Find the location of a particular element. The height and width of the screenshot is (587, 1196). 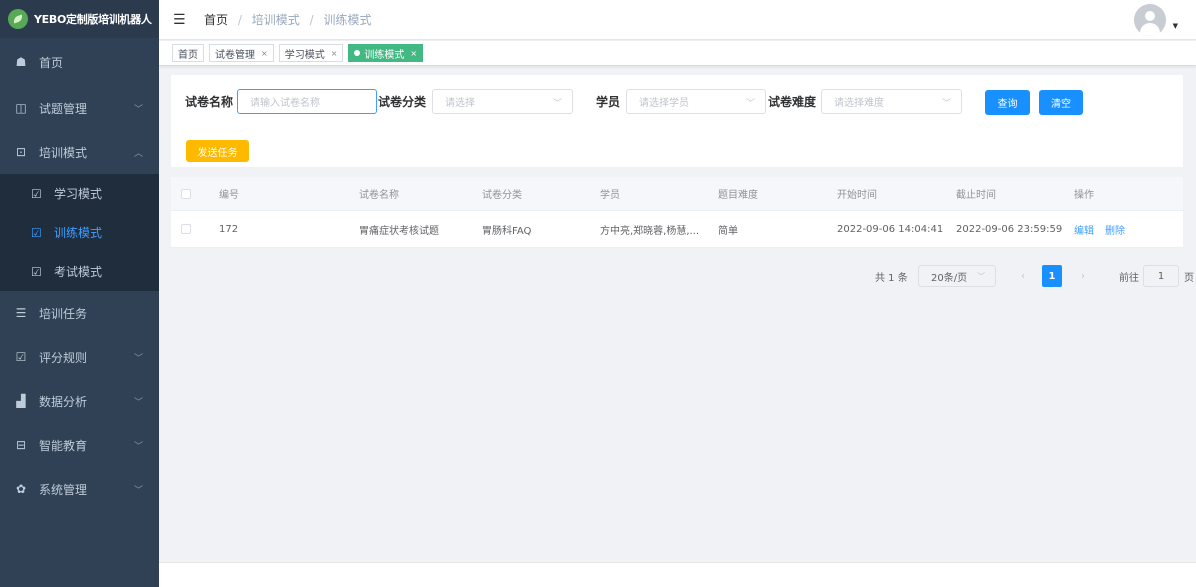

sidebar-item-label: 系统管理 is located at coordinates (63, 489).